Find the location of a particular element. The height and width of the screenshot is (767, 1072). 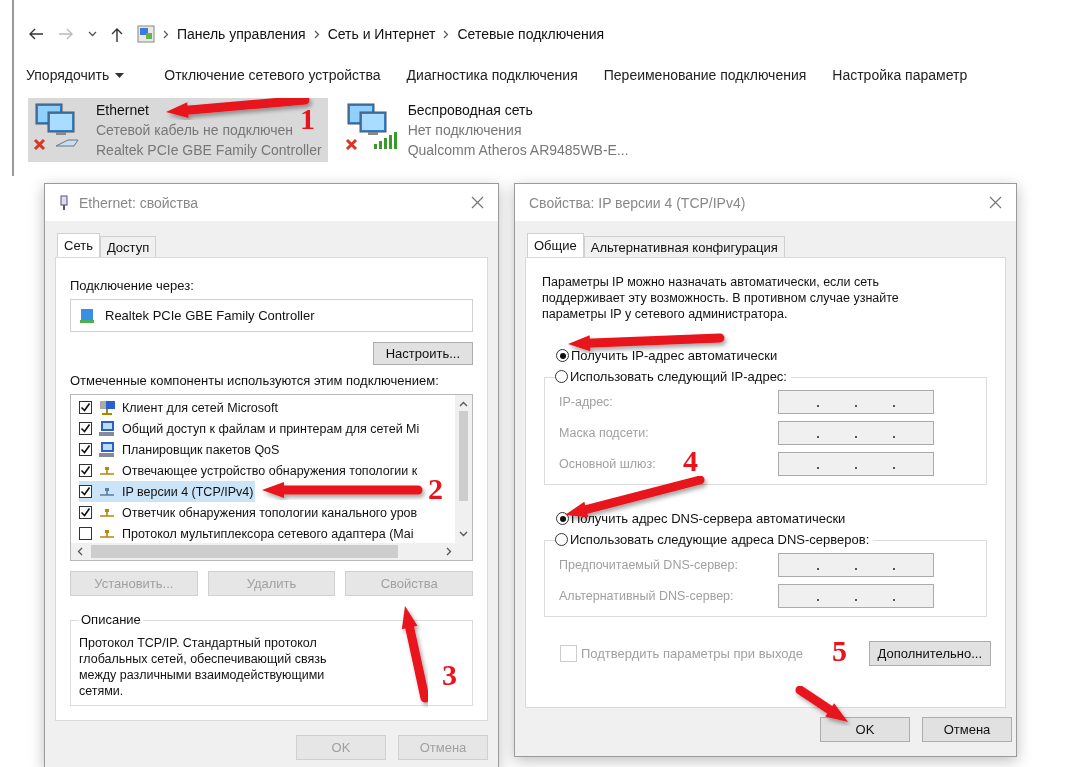

back-arrow-icon is located at coordinates (36, 34).